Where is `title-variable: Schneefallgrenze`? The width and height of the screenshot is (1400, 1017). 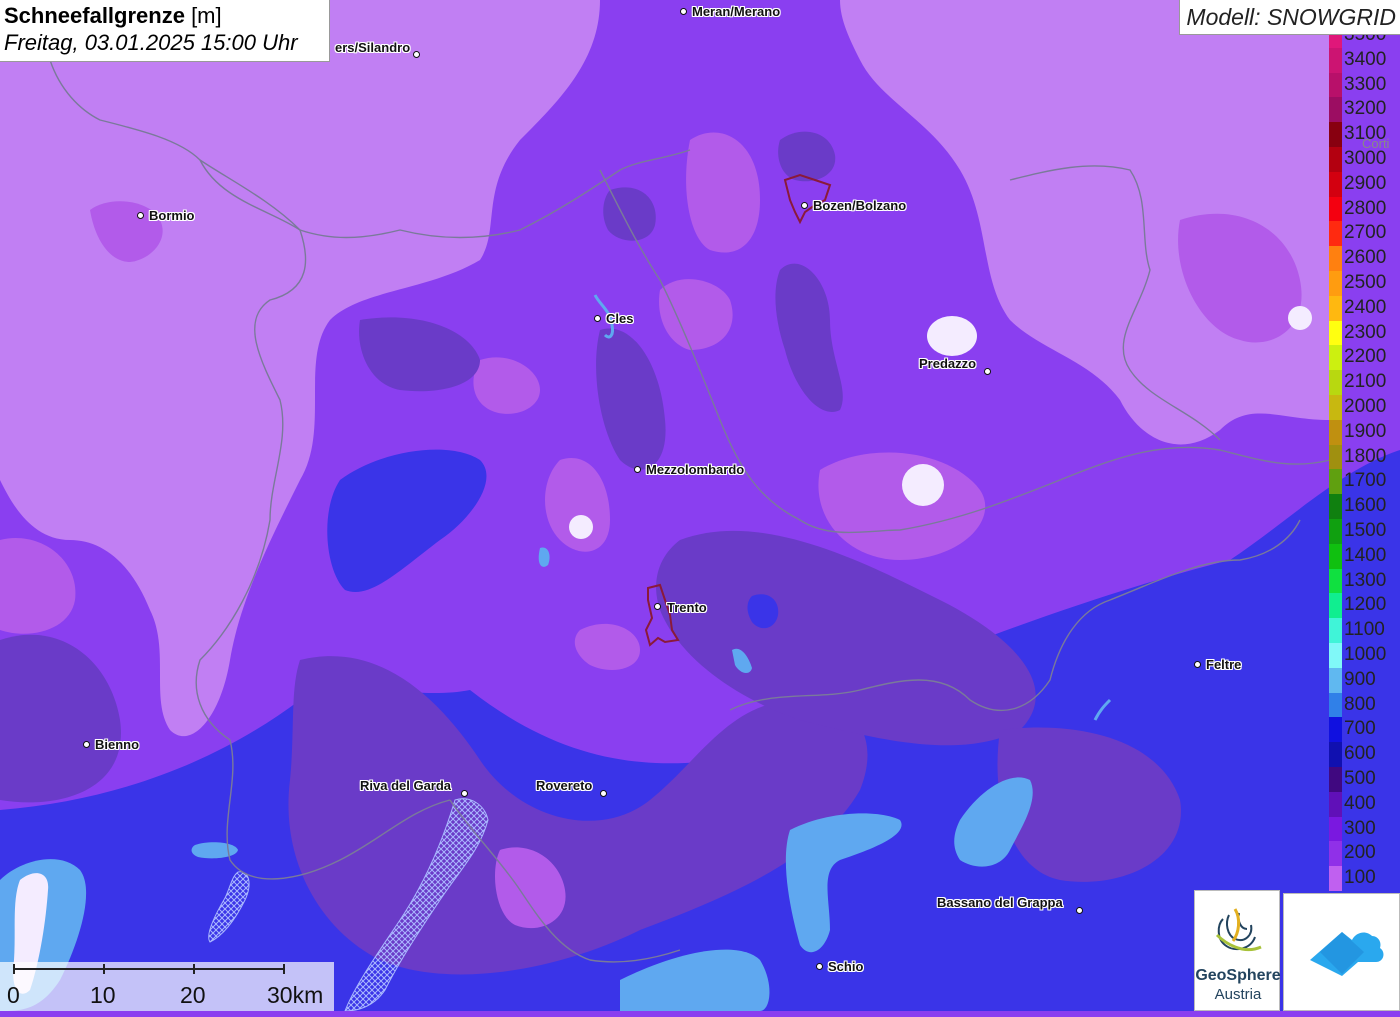
title-variable: Schneefallgrenze is located at coordinates (94, 15).